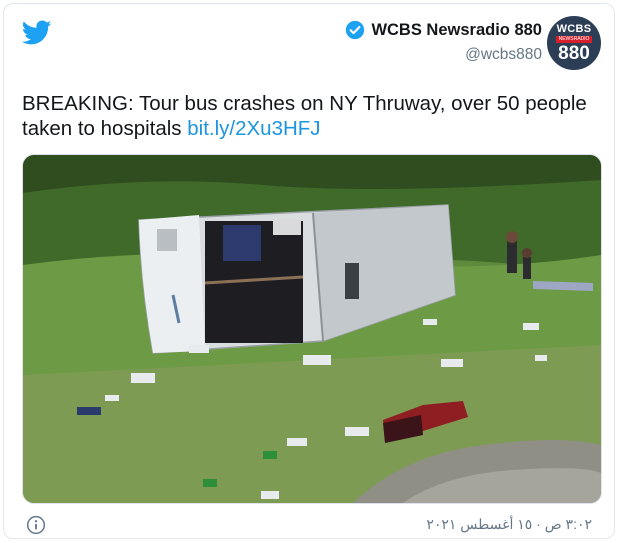  I want to click on avatar: WCBS NEWSRADIO 880, so click(574, 43).